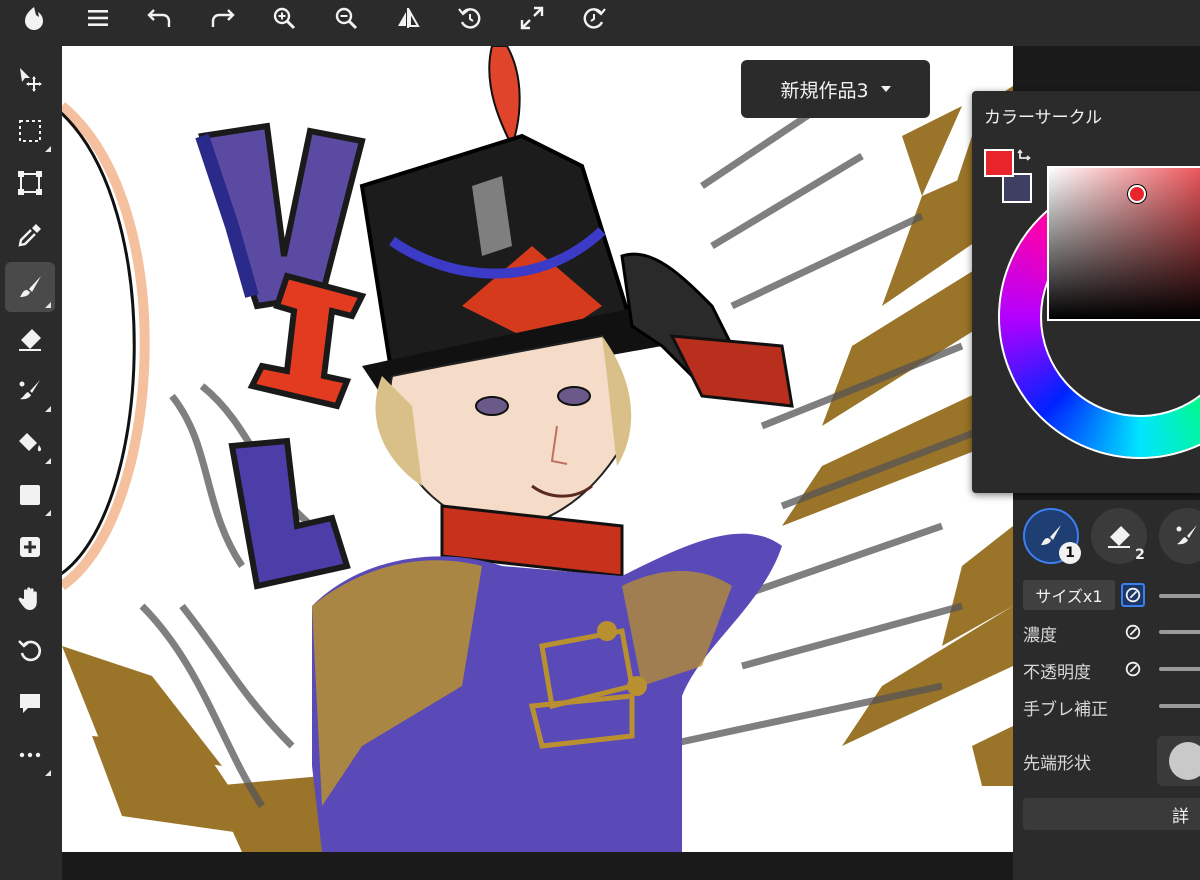  What do you see at coordinates (30, 599) in the screenshot?
I see `hand-icon` at bounding box center [30, 599].